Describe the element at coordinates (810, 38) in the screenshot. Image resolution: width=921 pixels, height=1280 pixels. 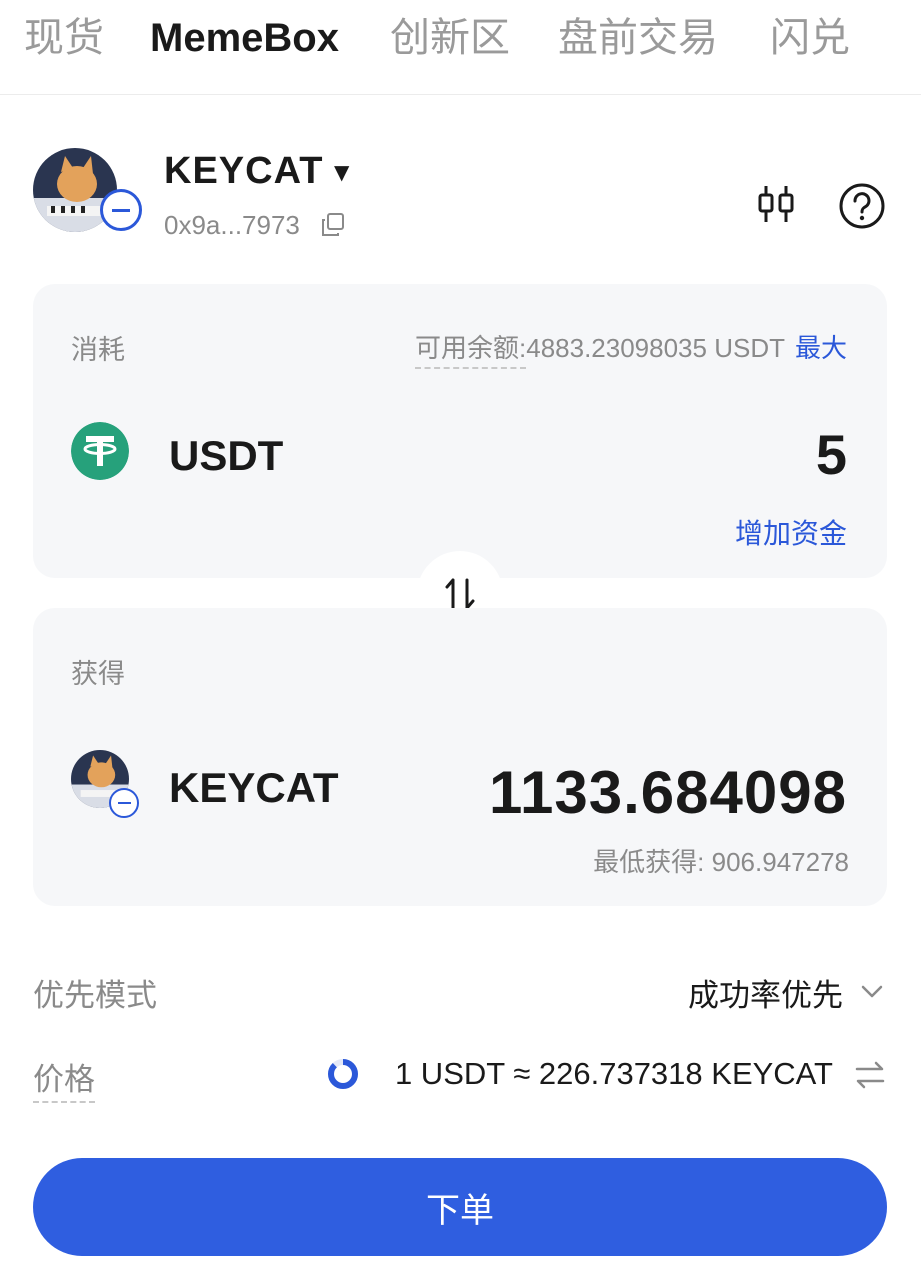
I see `tab-flash-swap: 闪兑` at that location.